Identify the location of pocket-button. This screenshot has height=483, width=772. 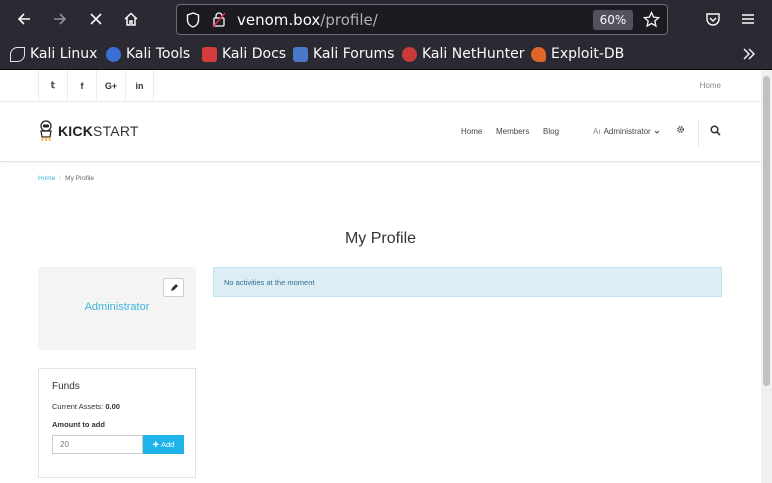
(713, 19).